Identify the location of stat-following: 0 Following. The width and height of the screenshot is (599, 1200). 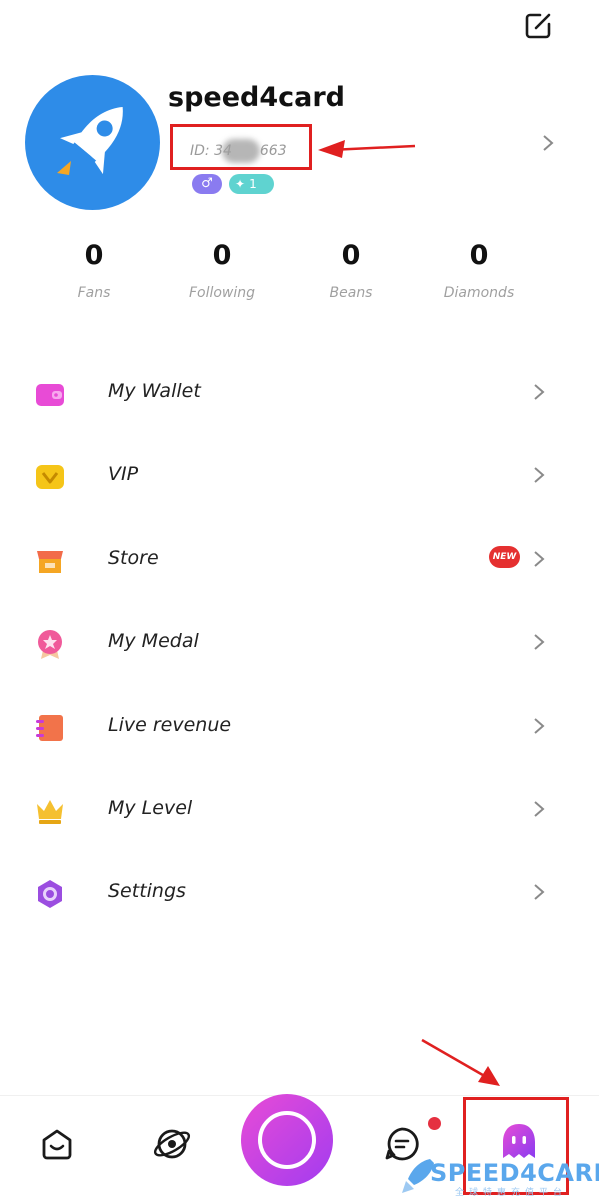
(222, 270).